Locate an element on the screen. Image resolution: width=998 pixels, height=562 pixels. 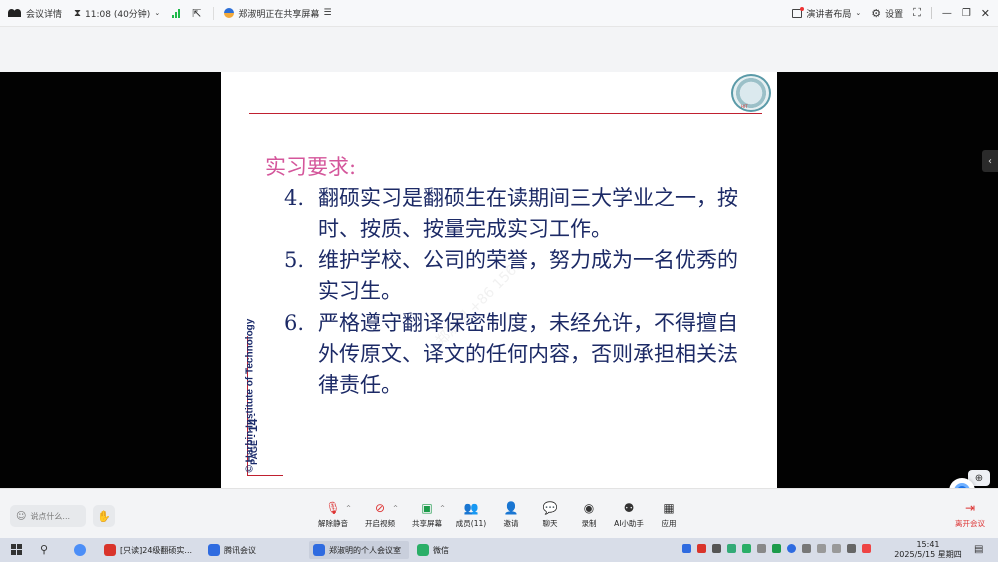
presenter-layout-label: 演讲者布局 is located at coordinates (829, 14).